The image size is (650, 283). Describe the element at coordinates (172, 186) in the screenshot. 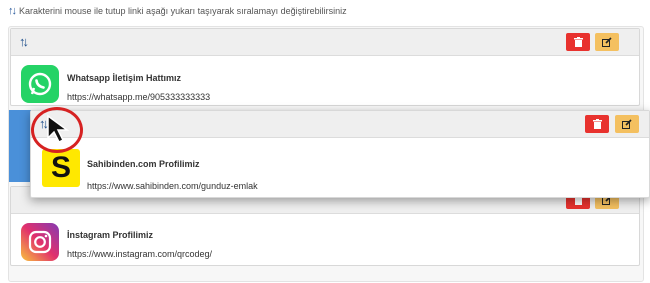

I see `link-url: https://www.sahibinden.com/gunduz-emlak` at that location.